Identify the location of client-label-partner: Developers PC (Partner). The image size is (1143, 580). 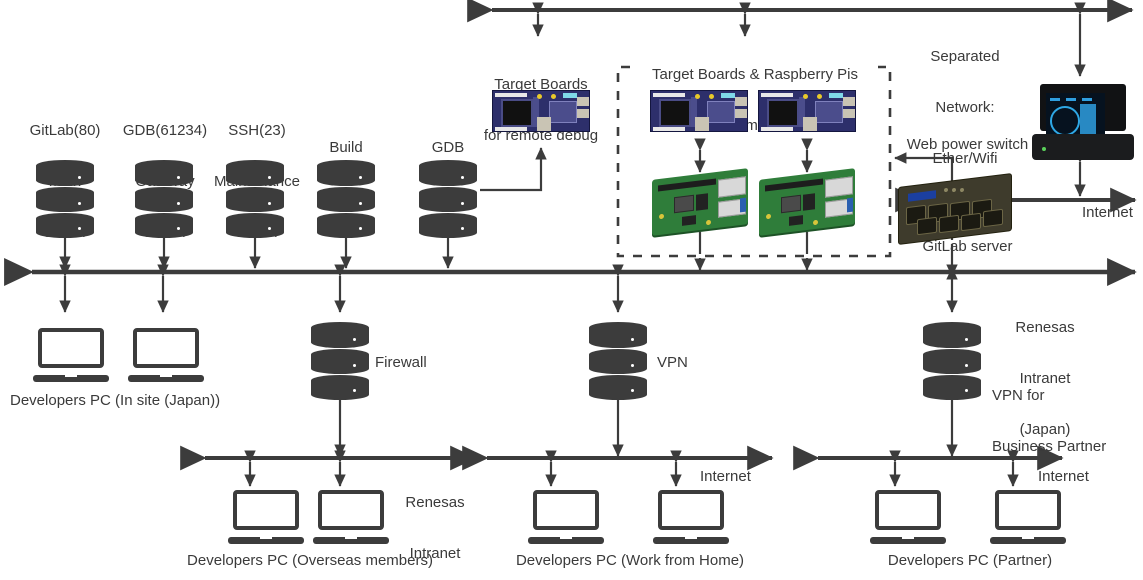
(970, 560).